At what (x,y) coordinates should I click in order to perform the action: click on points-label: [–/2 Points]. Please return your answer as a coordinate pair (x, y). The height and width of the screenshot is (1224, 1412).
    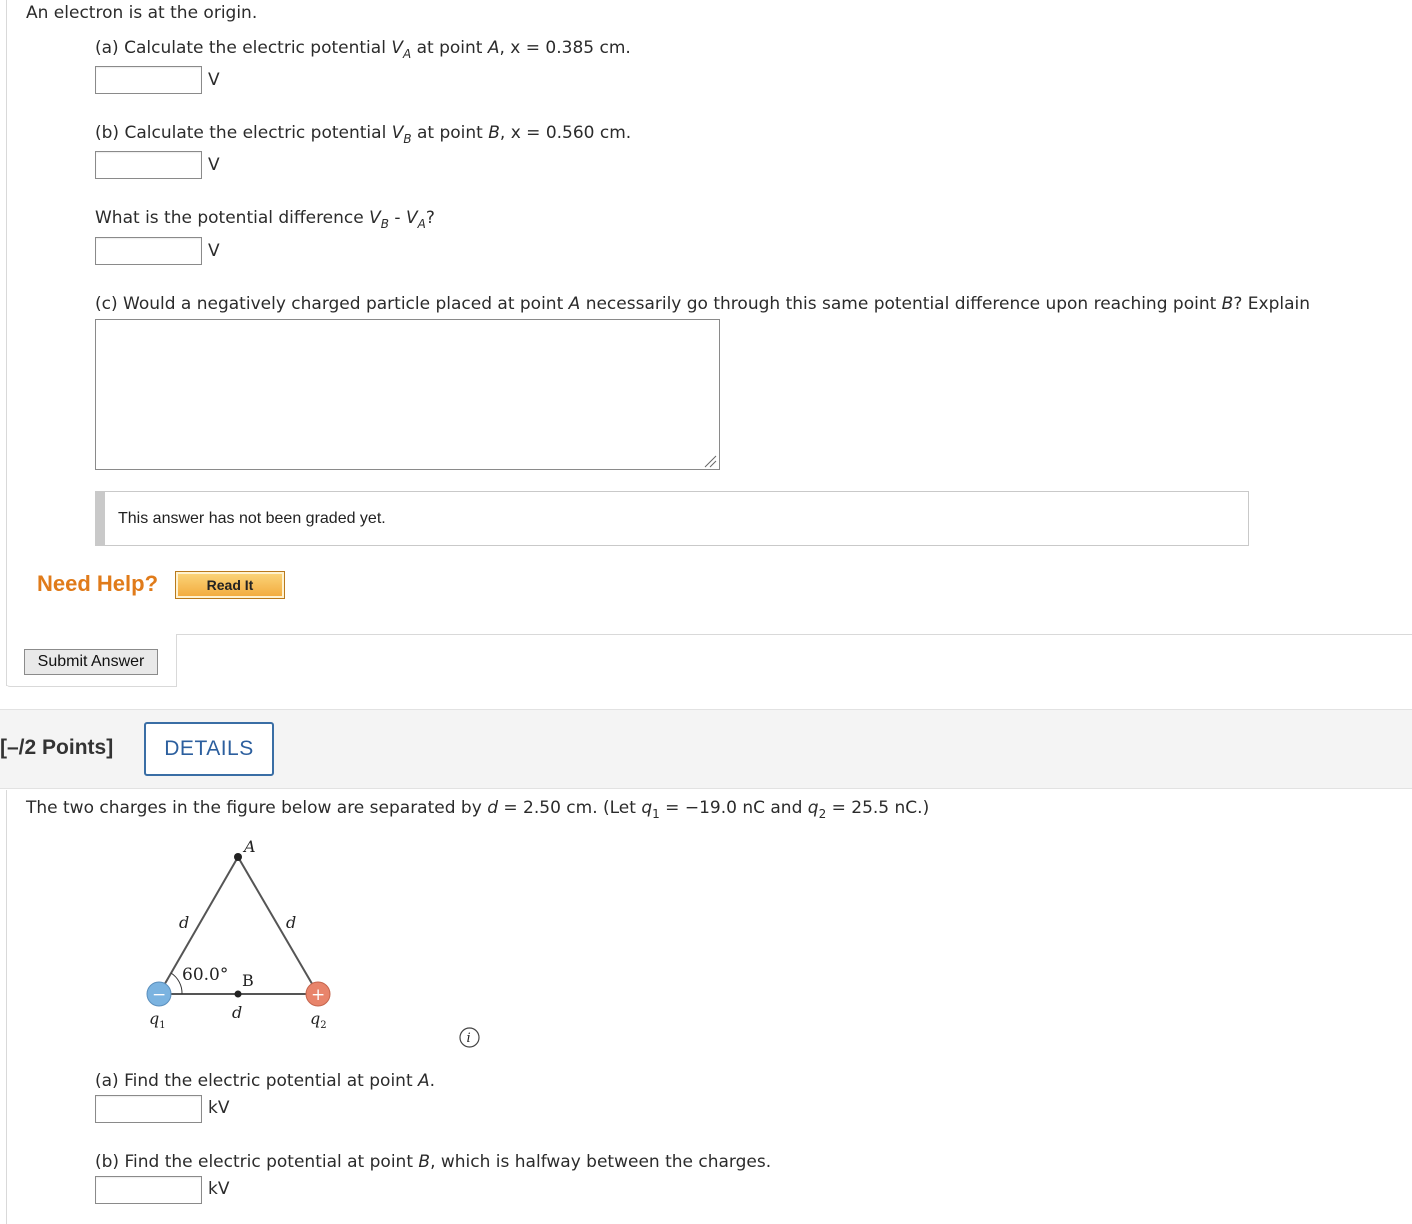
    Looking at the image, I should click on (57, 747).